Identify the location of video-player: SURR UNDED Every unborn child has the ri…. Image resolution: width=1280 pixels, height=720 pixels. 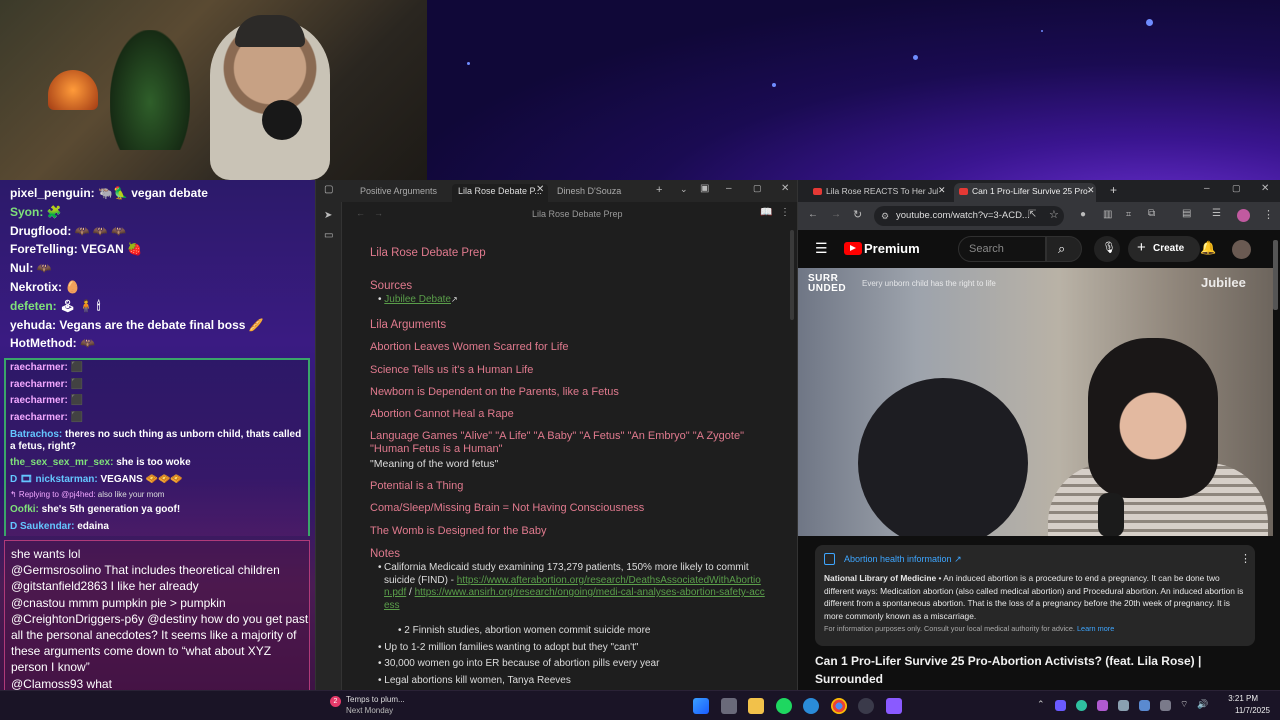
(1035, 402).